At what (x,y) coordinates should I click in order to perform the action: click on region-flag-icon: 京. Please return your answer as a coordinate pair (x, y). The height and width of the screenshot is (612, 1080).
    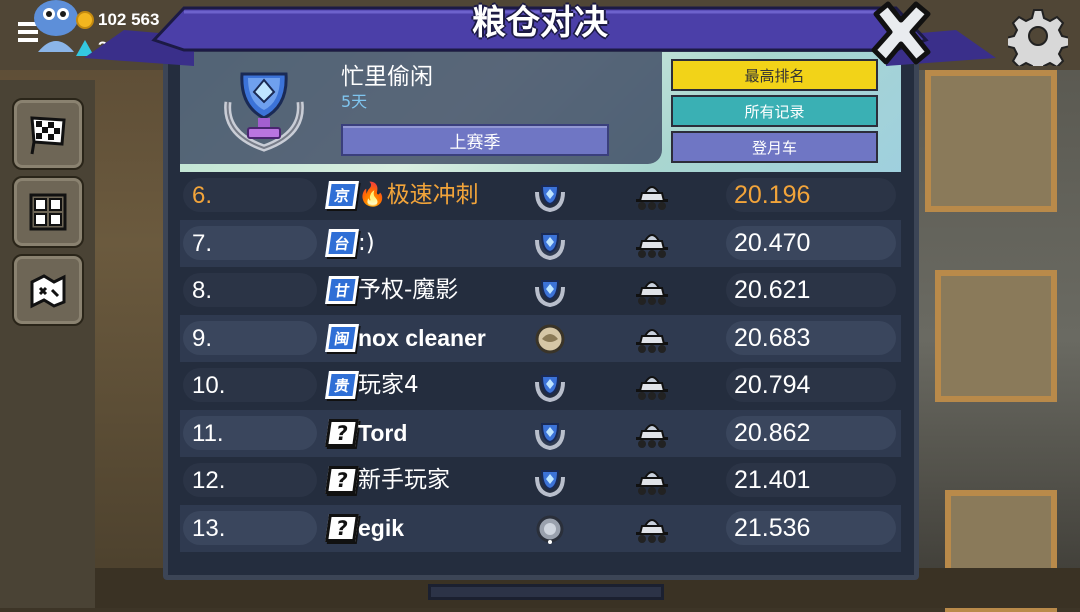
    Looking at the image, I should click on (342, 195).